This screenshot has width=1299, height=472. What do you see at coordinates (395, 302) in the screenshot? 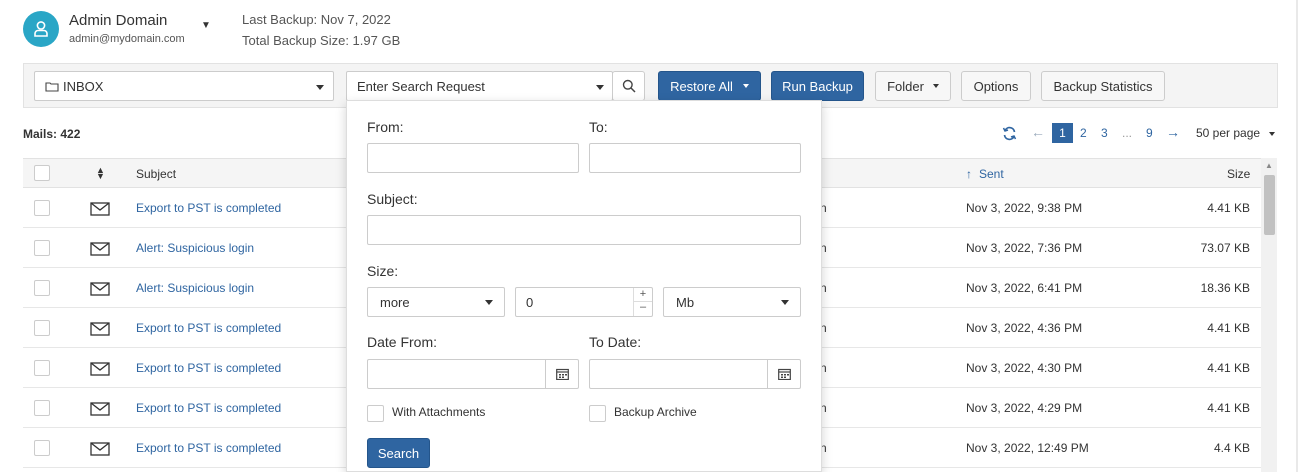
I see `size-comparator-value: more` at bounding box center [395, 302].